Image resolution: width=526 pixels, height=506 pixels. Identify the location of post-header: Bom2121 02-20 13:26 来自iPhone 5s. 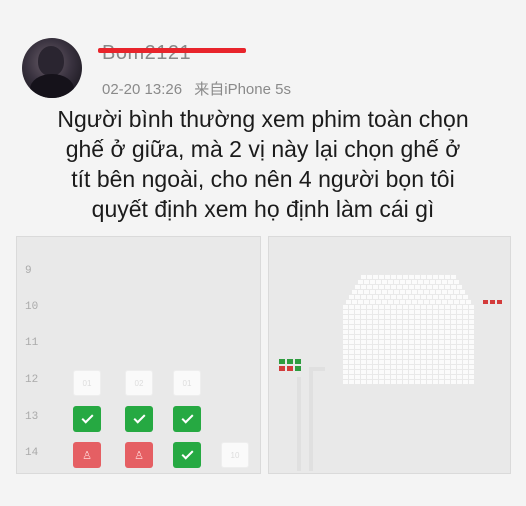
(262, 73).